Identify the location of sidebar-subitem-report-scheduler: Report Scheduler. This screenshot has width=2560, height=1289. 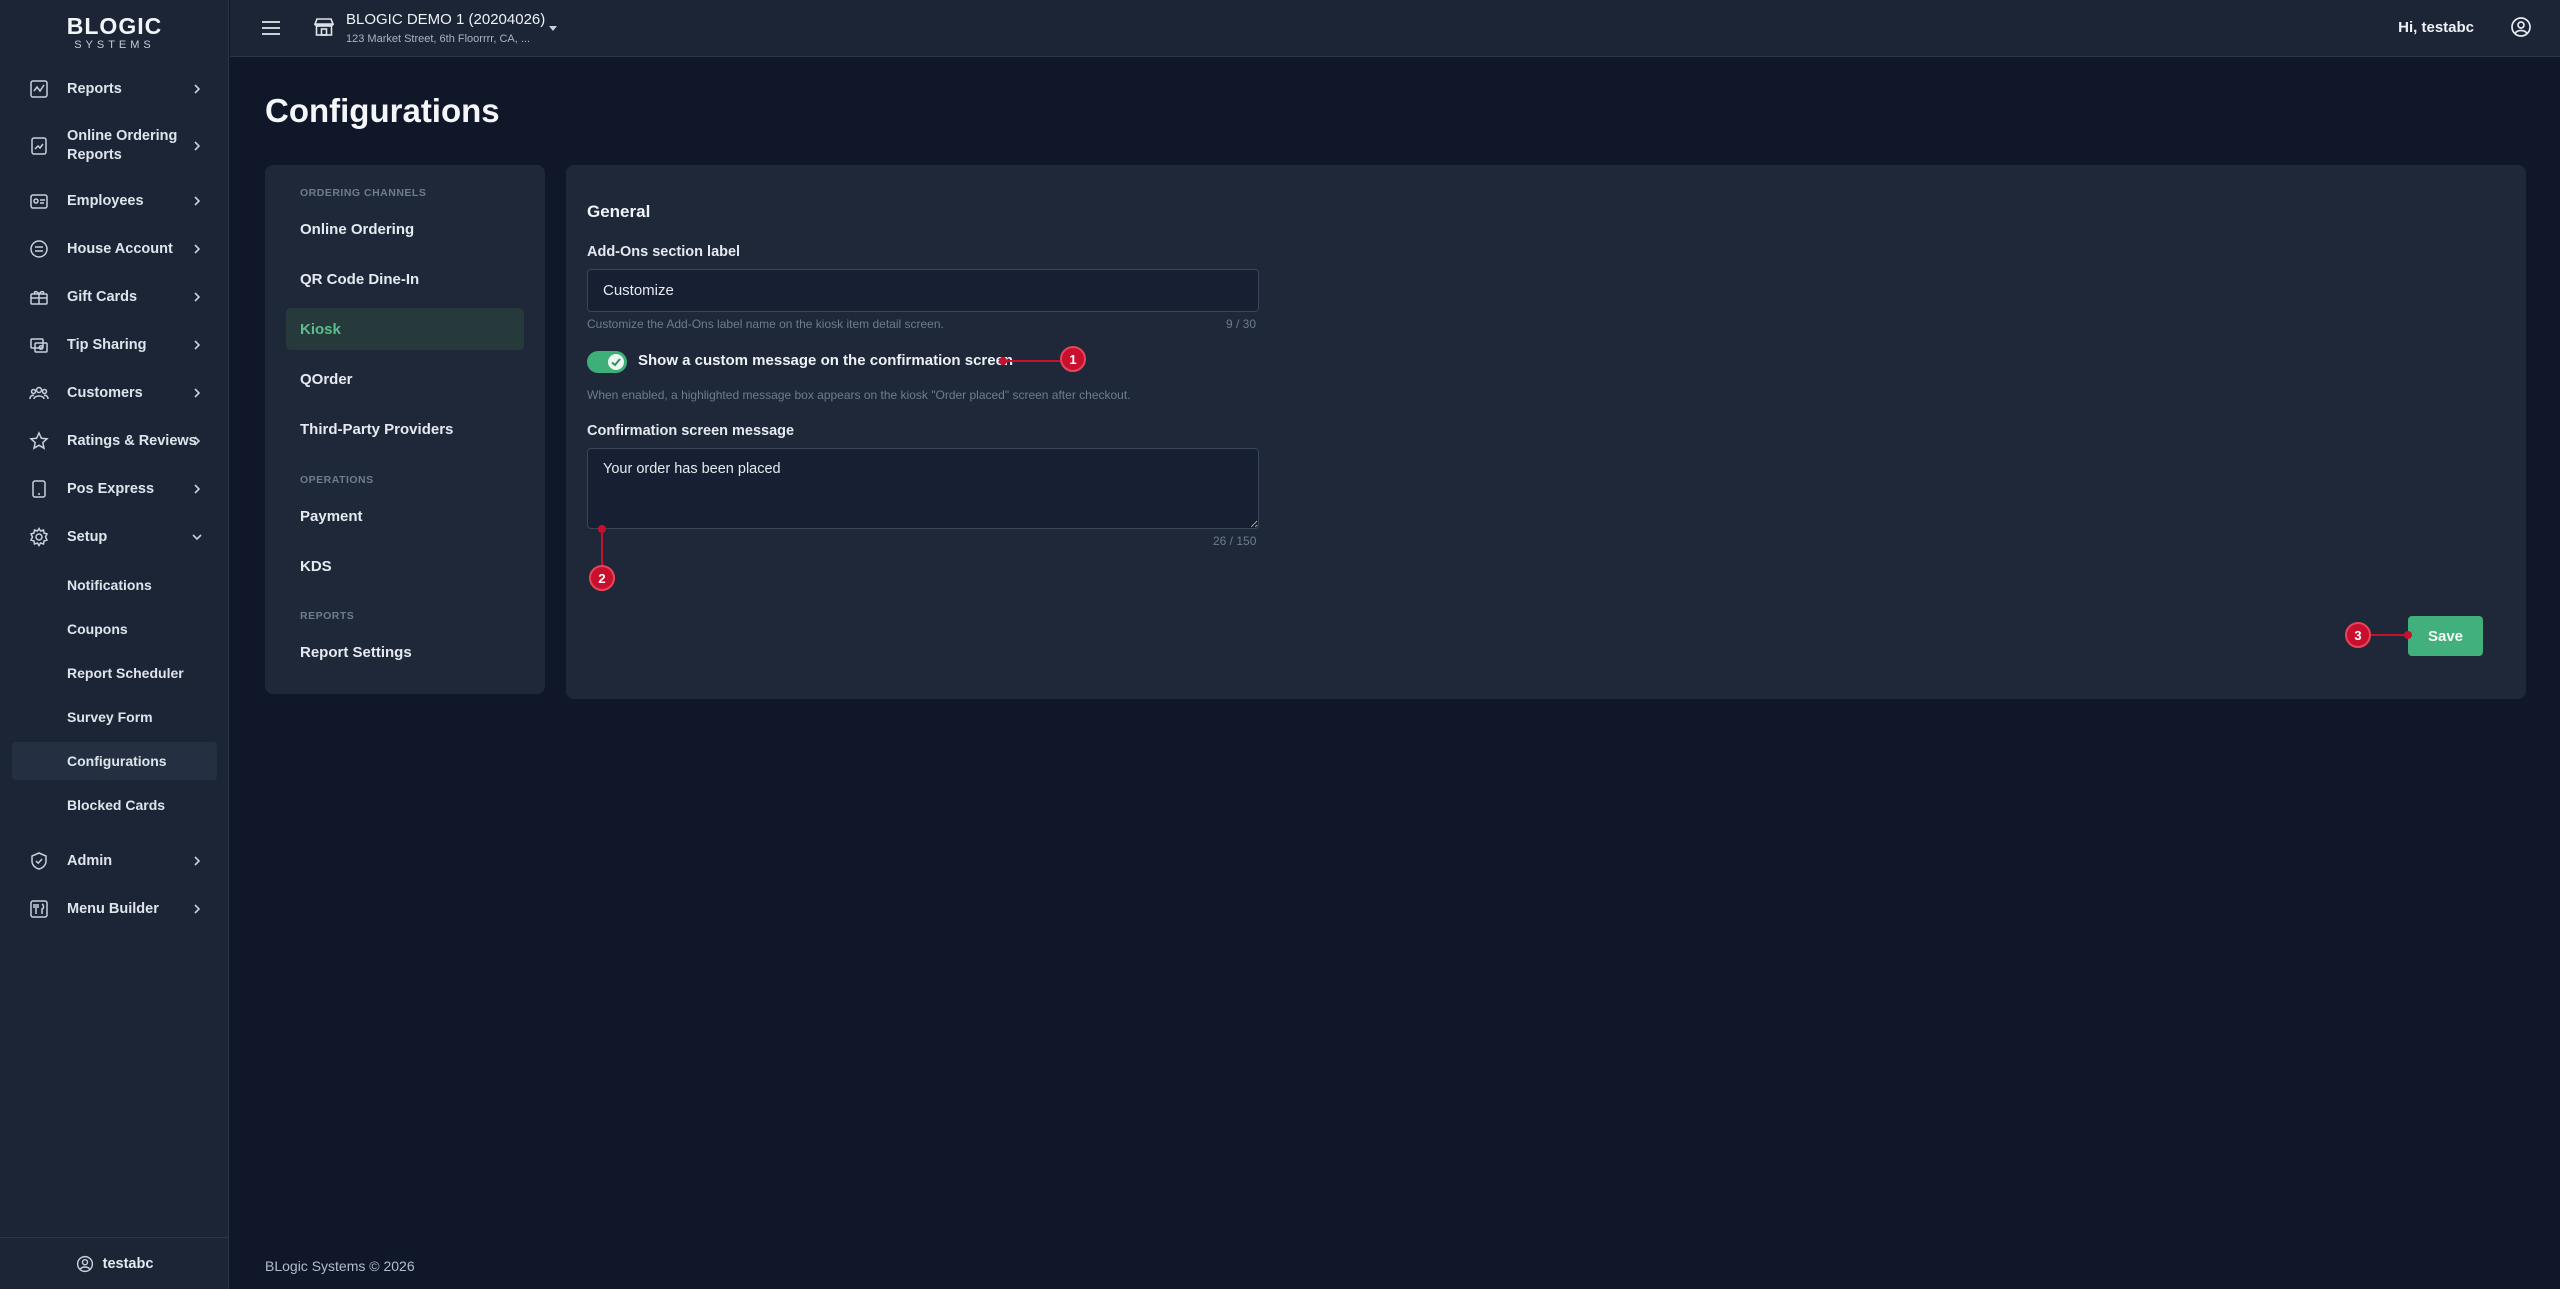
(114, 673).